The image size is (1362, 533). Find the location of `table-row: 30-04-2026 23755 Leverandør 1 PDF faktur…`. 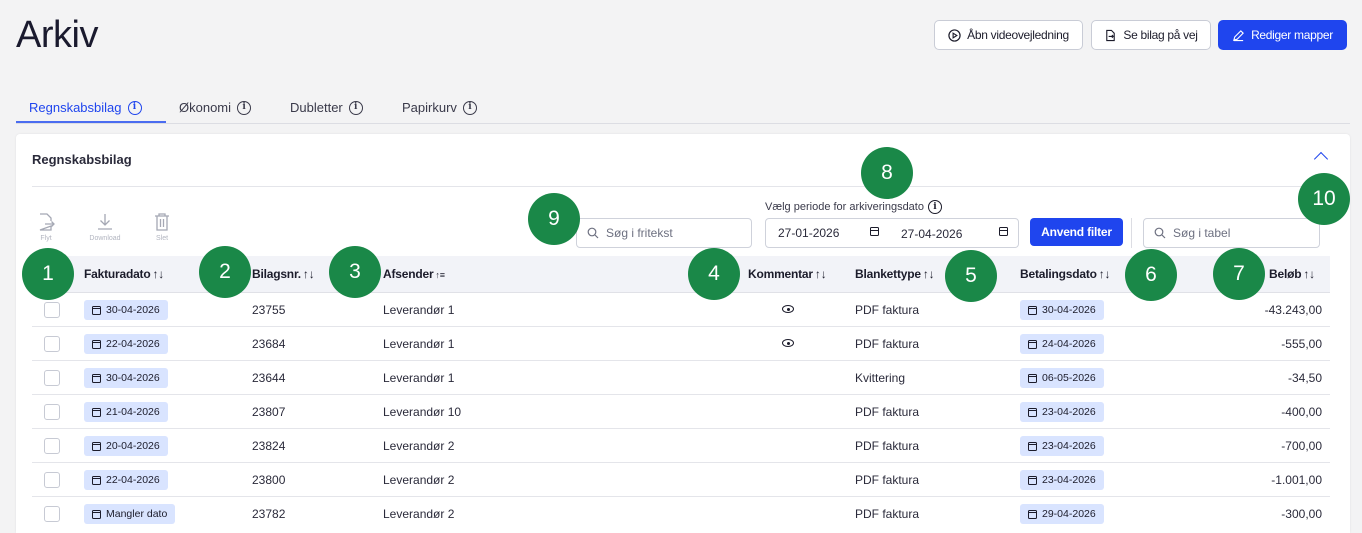

table-row: 30-04-2026 23755 Leverandør 1 PDF faktur… is located at coordinates (681, 310).